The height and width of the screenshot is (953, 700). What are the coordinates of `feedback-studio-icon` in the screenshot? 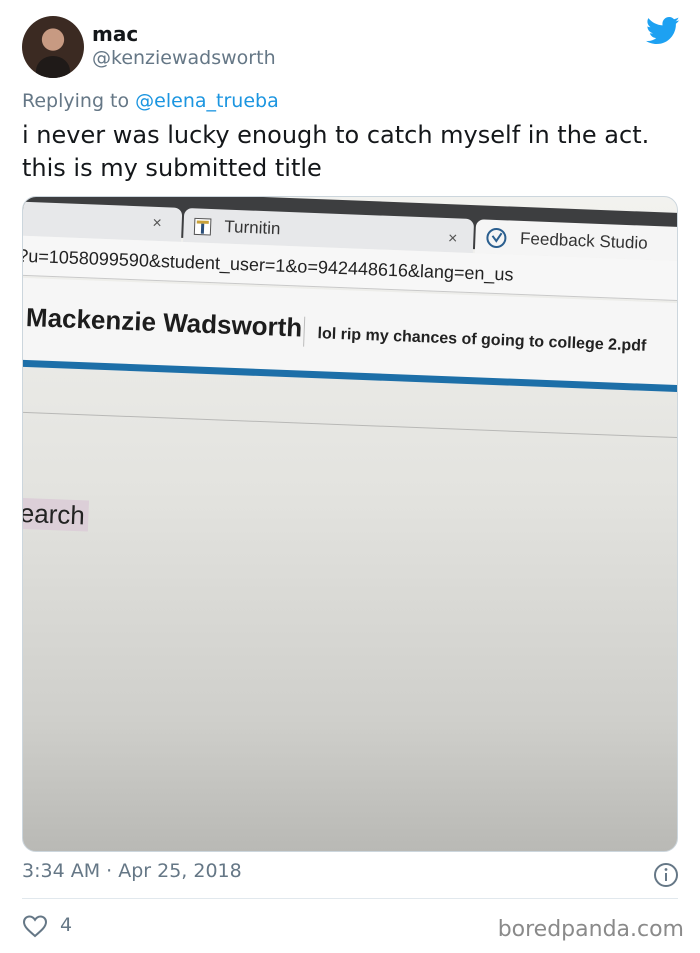 It's located at (496, 237).